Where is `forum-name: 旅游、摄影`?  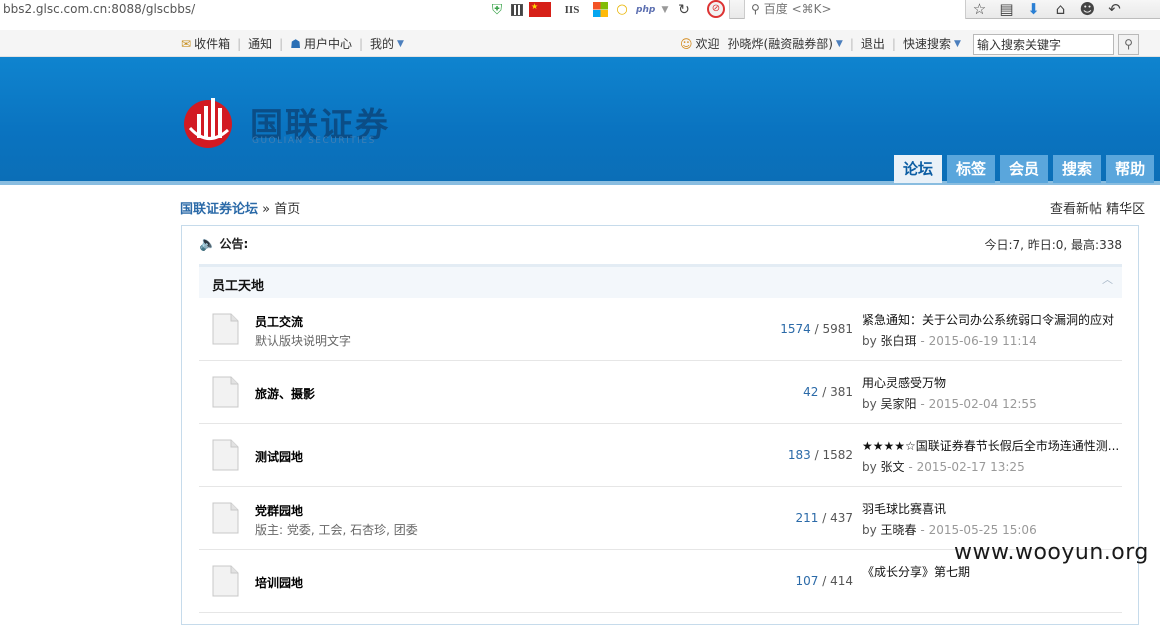 forum-name: 旅游、摄影 is located at coordinates (285, 393).